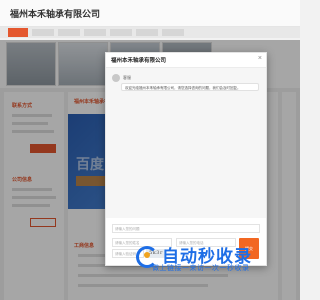  Describe the element at coordinates (201, 268) in the screenshot. I see `watermark-tagline: 做上链接一来访一次一秒收录` at that location.